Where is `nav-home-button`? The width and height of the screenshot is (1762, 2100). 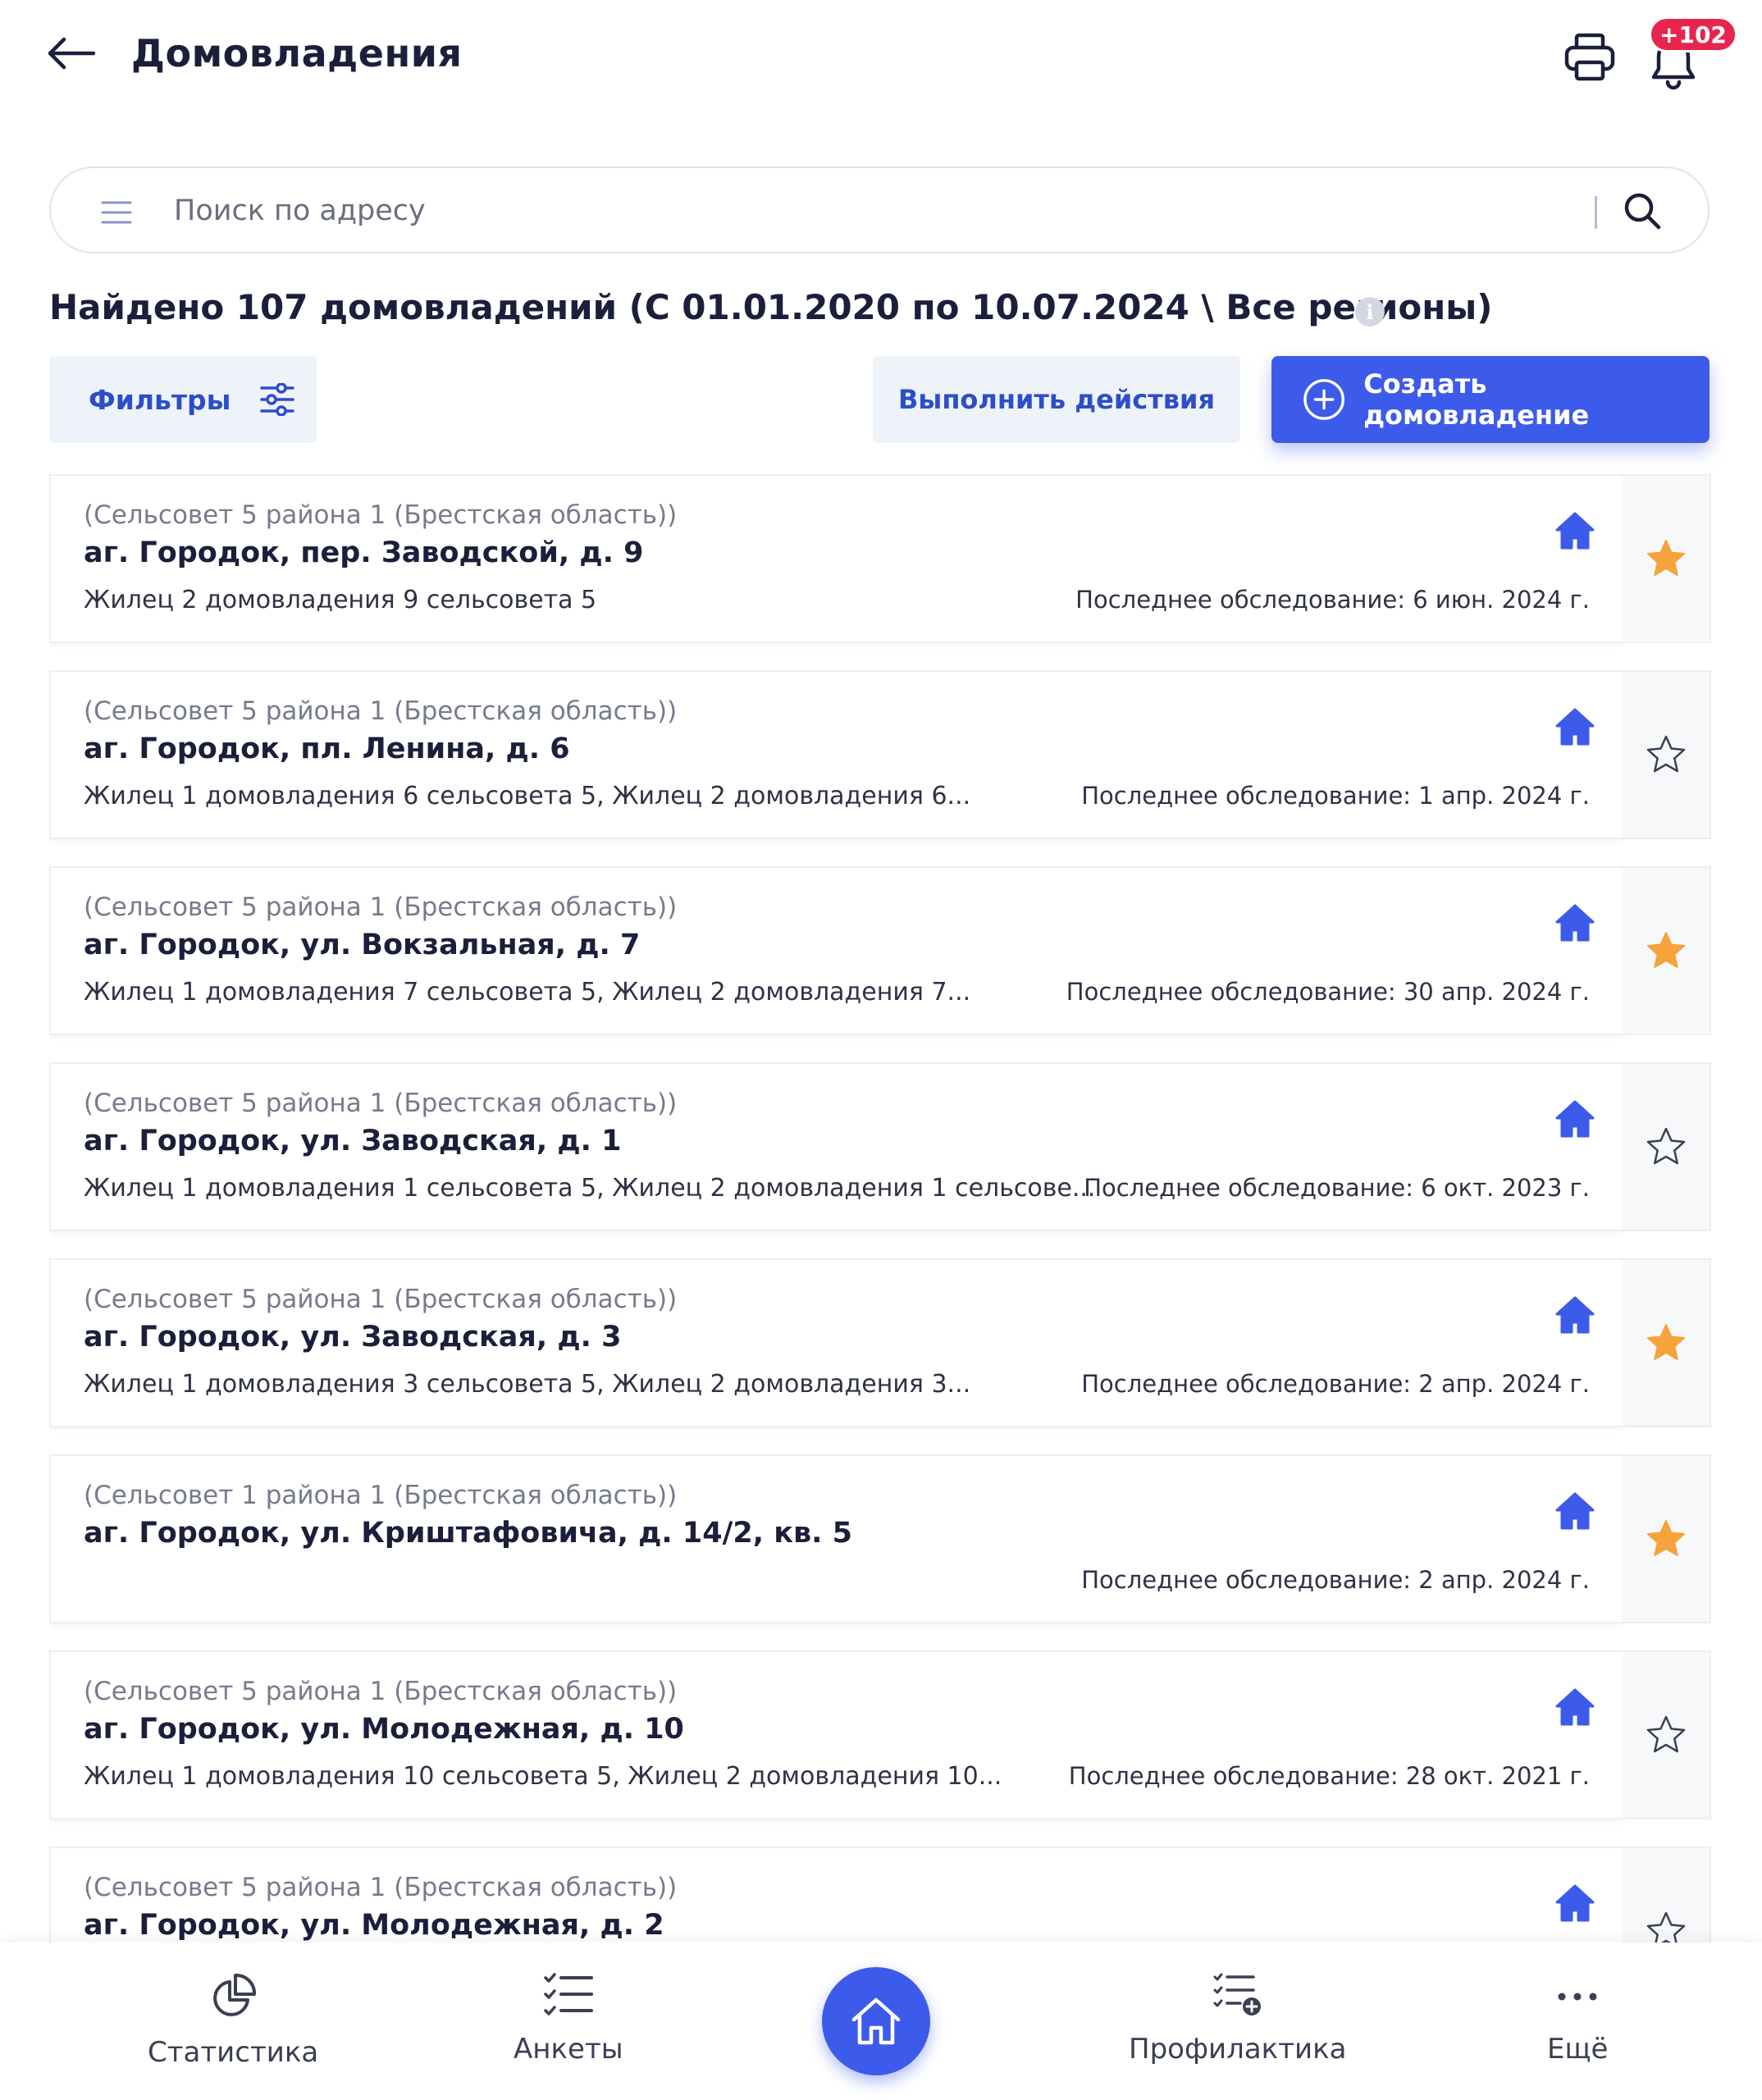
nav-home-button is located at coordinates (876, 2021).